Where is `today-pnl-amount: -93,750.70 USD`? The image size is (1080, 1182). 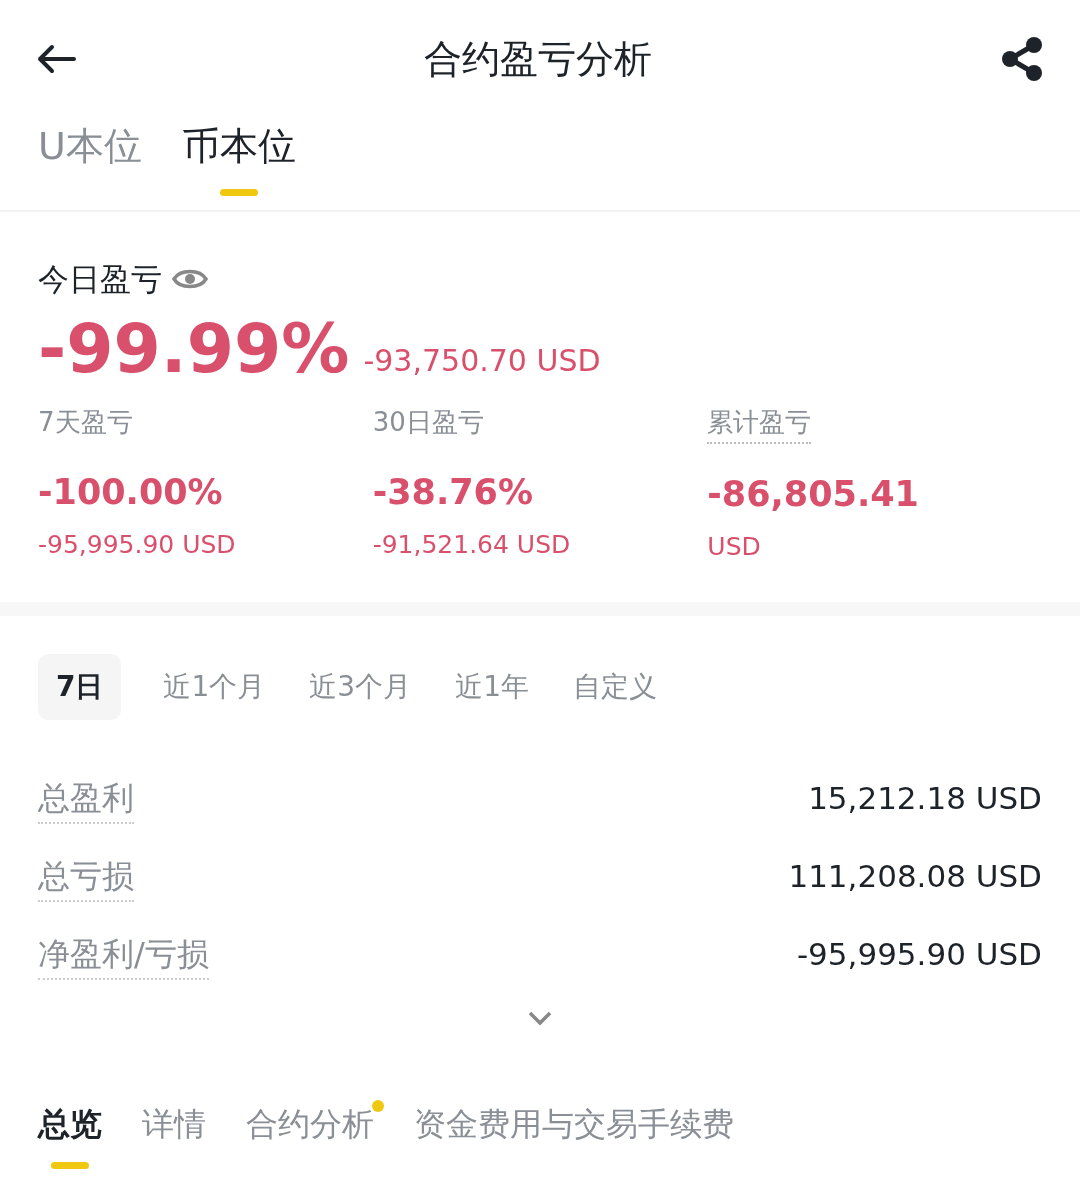 today-pnl-amount: -93,750.70 USD is located at coordinates (482, 360).